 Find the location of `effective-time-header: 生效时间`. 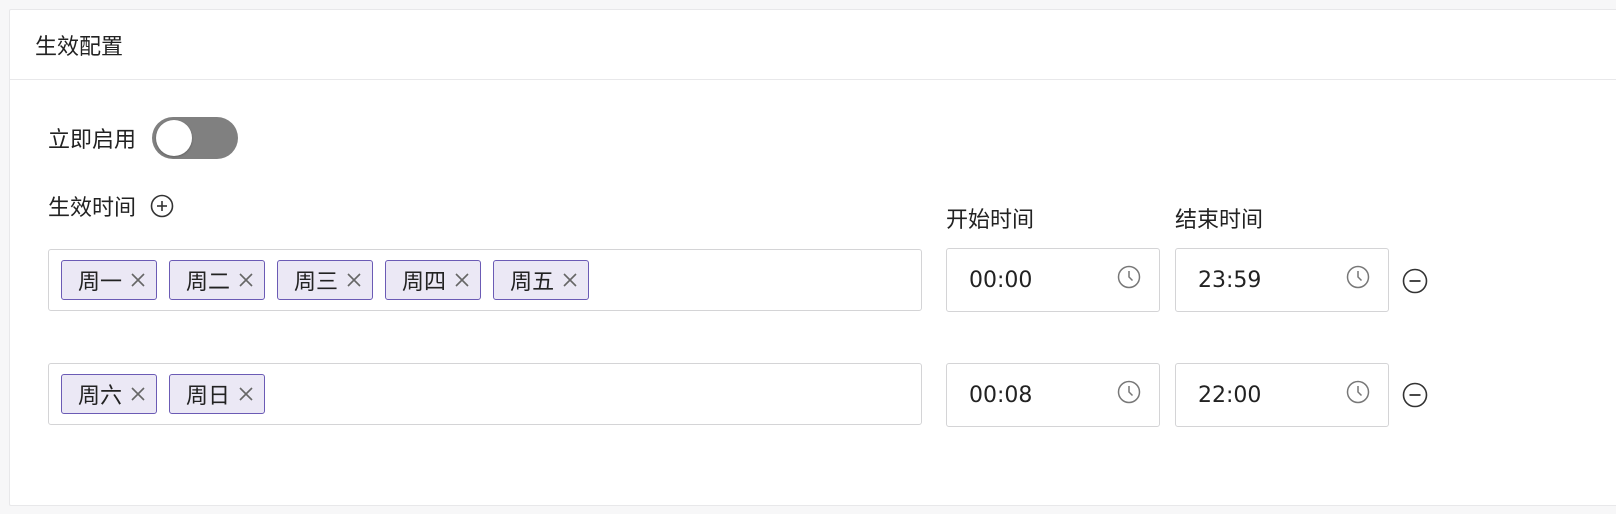

effective-time-header: 生效时间 is located at coordinates (111, 206).